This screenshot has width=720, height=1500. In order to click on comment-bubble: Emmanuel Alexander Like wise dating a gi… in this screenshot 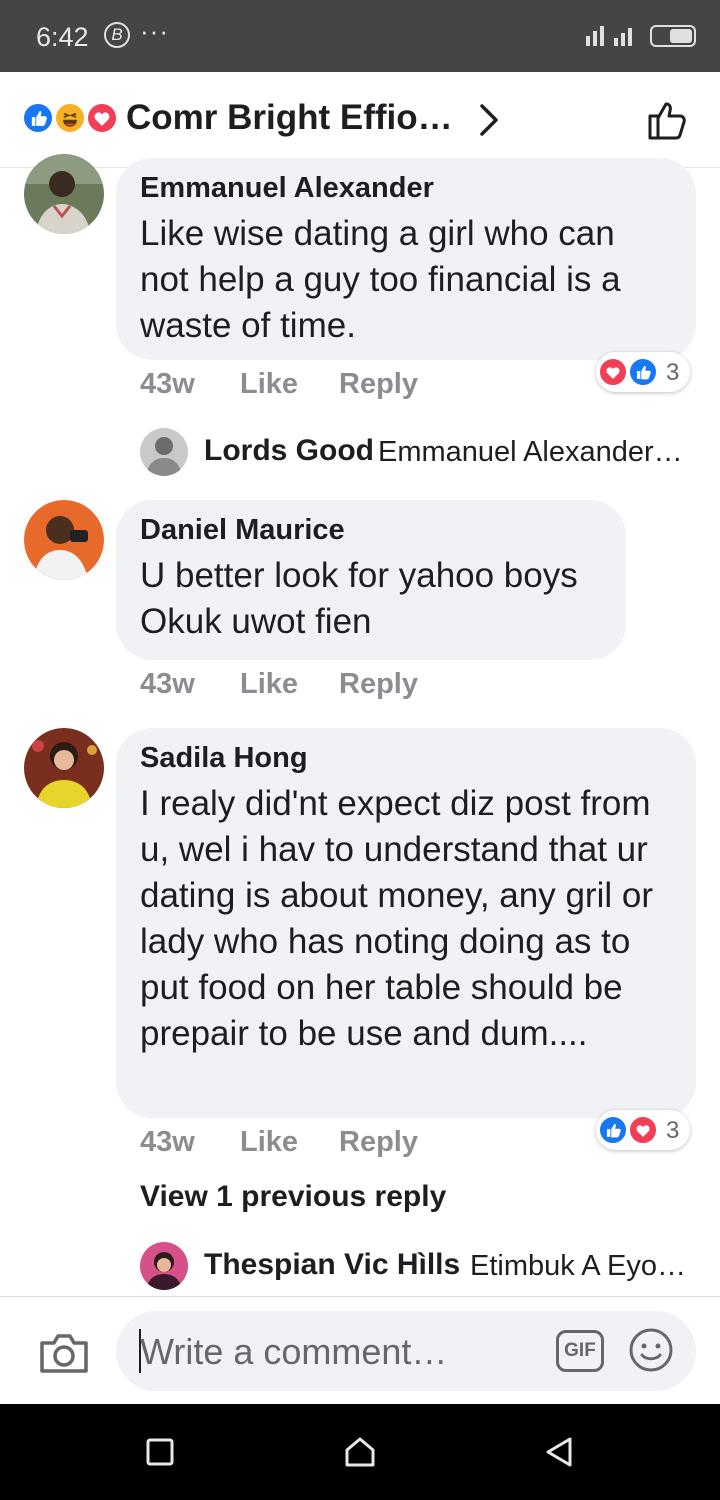, I will do `click(406, 259)`.